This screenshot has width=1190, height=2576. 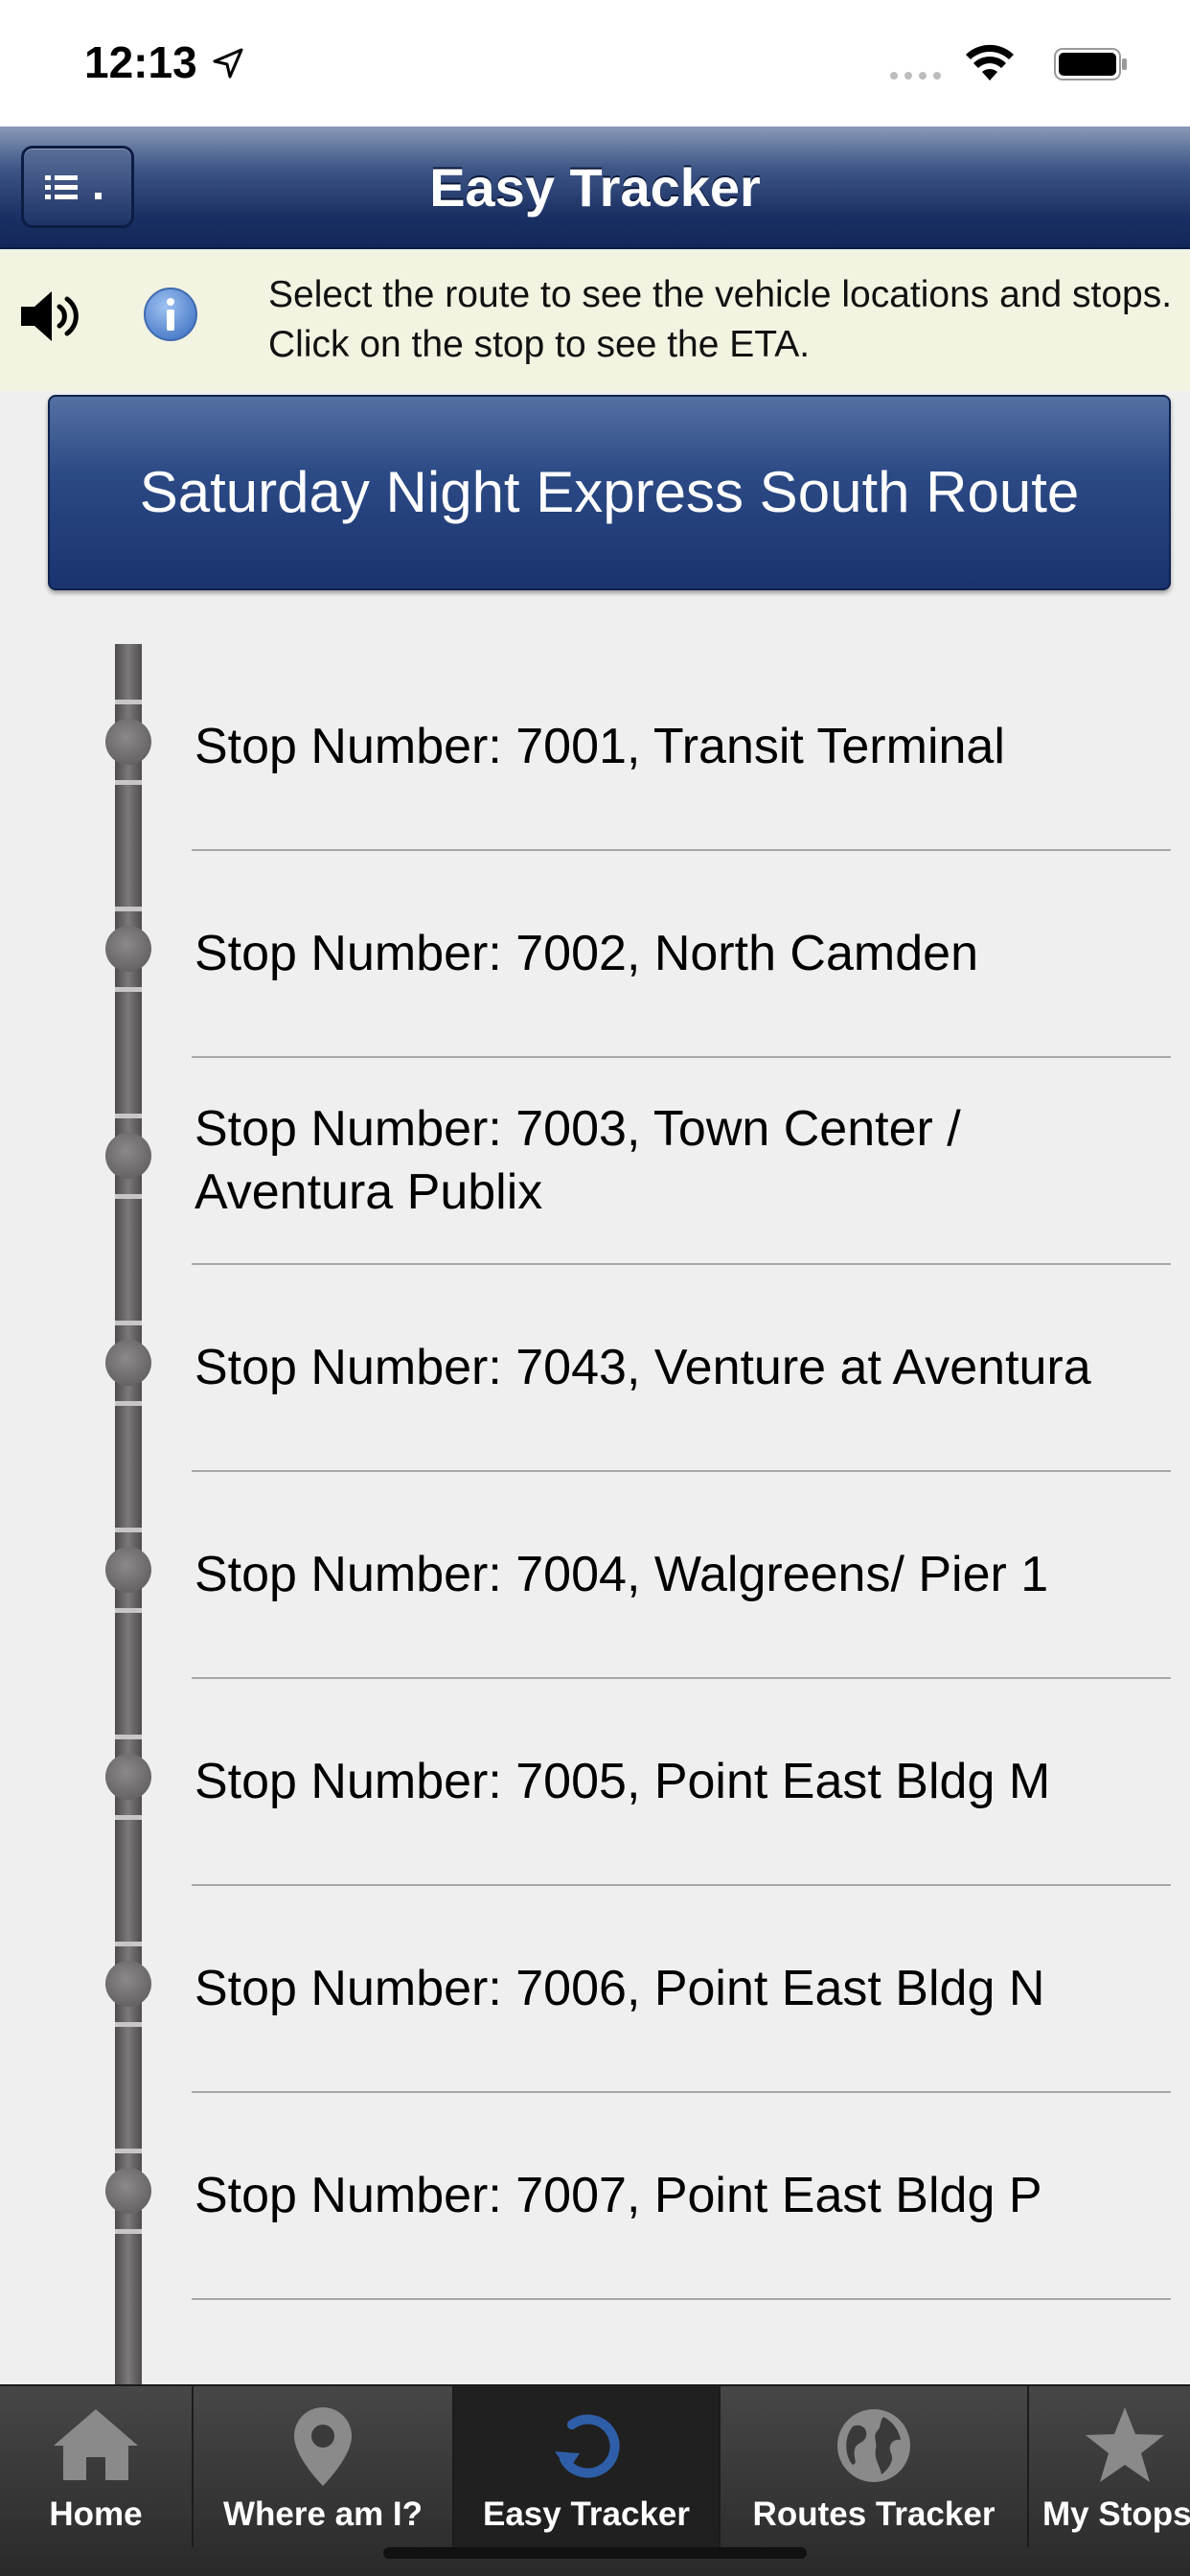 I want to click on stop-row: Stop Number: 7007, Point East Bldg P, so click(x=595, y=2196).